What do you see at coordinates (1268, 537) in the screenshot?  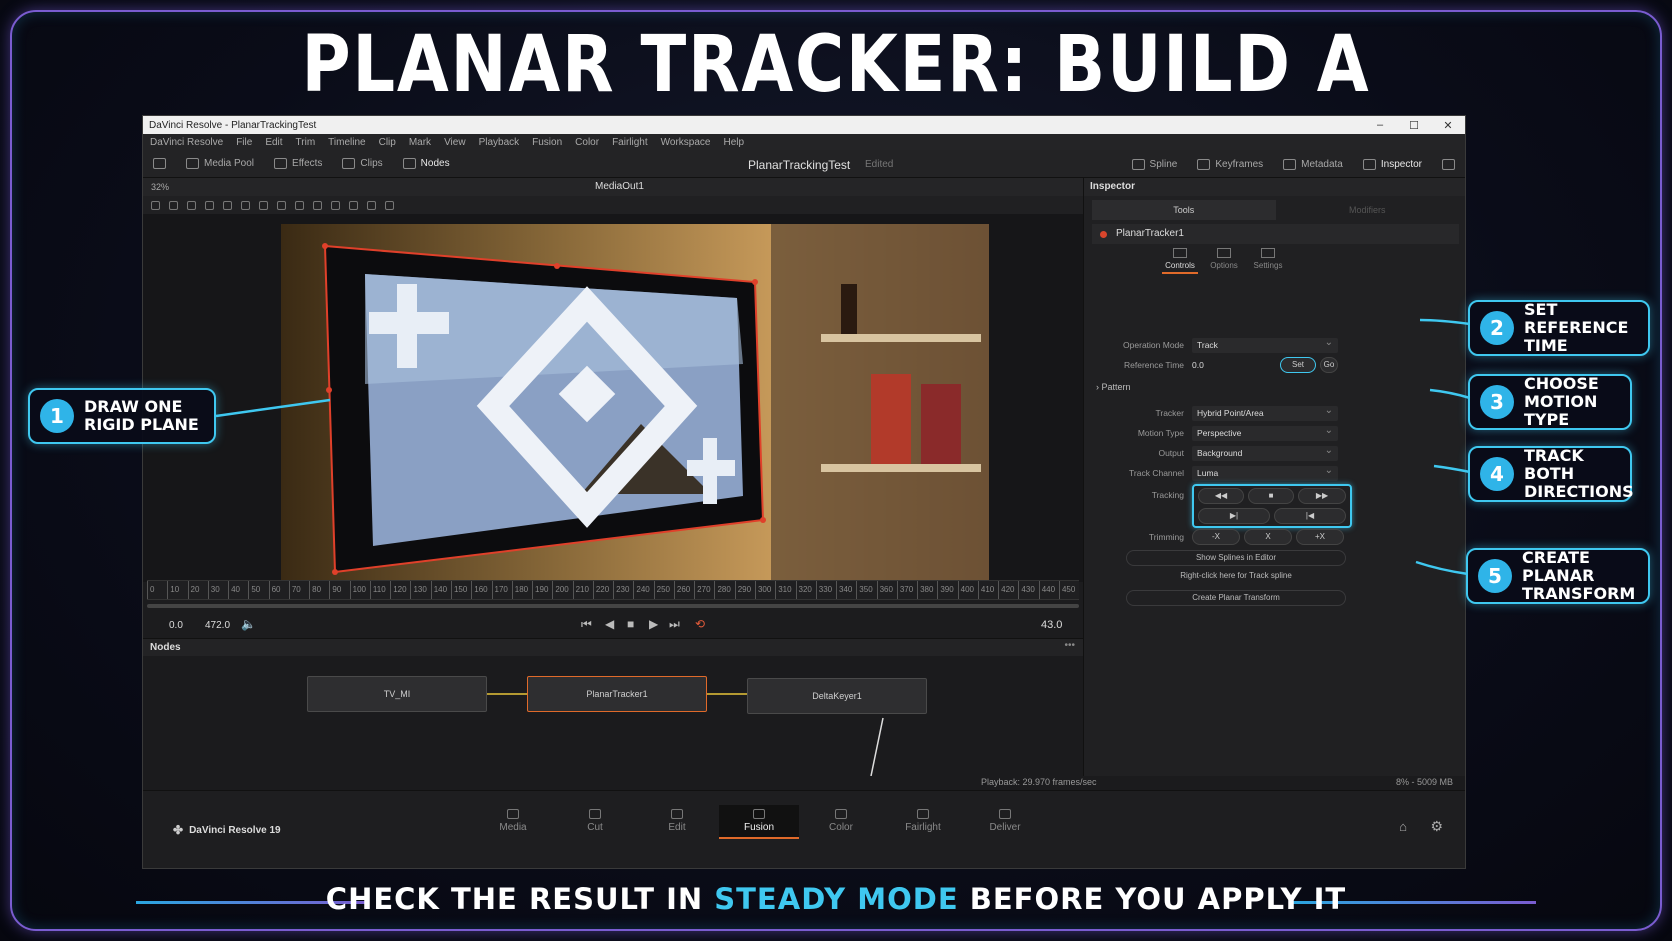 I see `trim-all-button: X` at bounding box center [1268, 537].